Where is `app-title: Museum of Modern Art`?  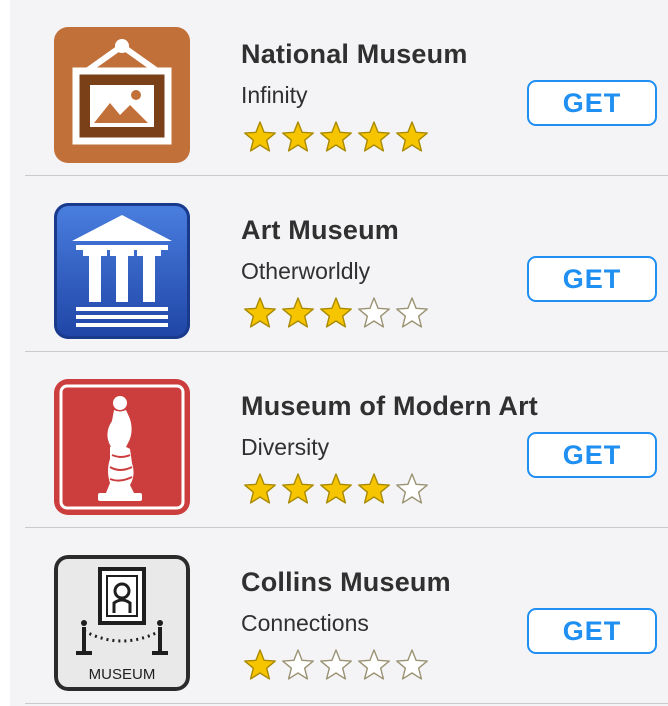
app-title: Museum of Modern Art is located at coordinates (389, 406).